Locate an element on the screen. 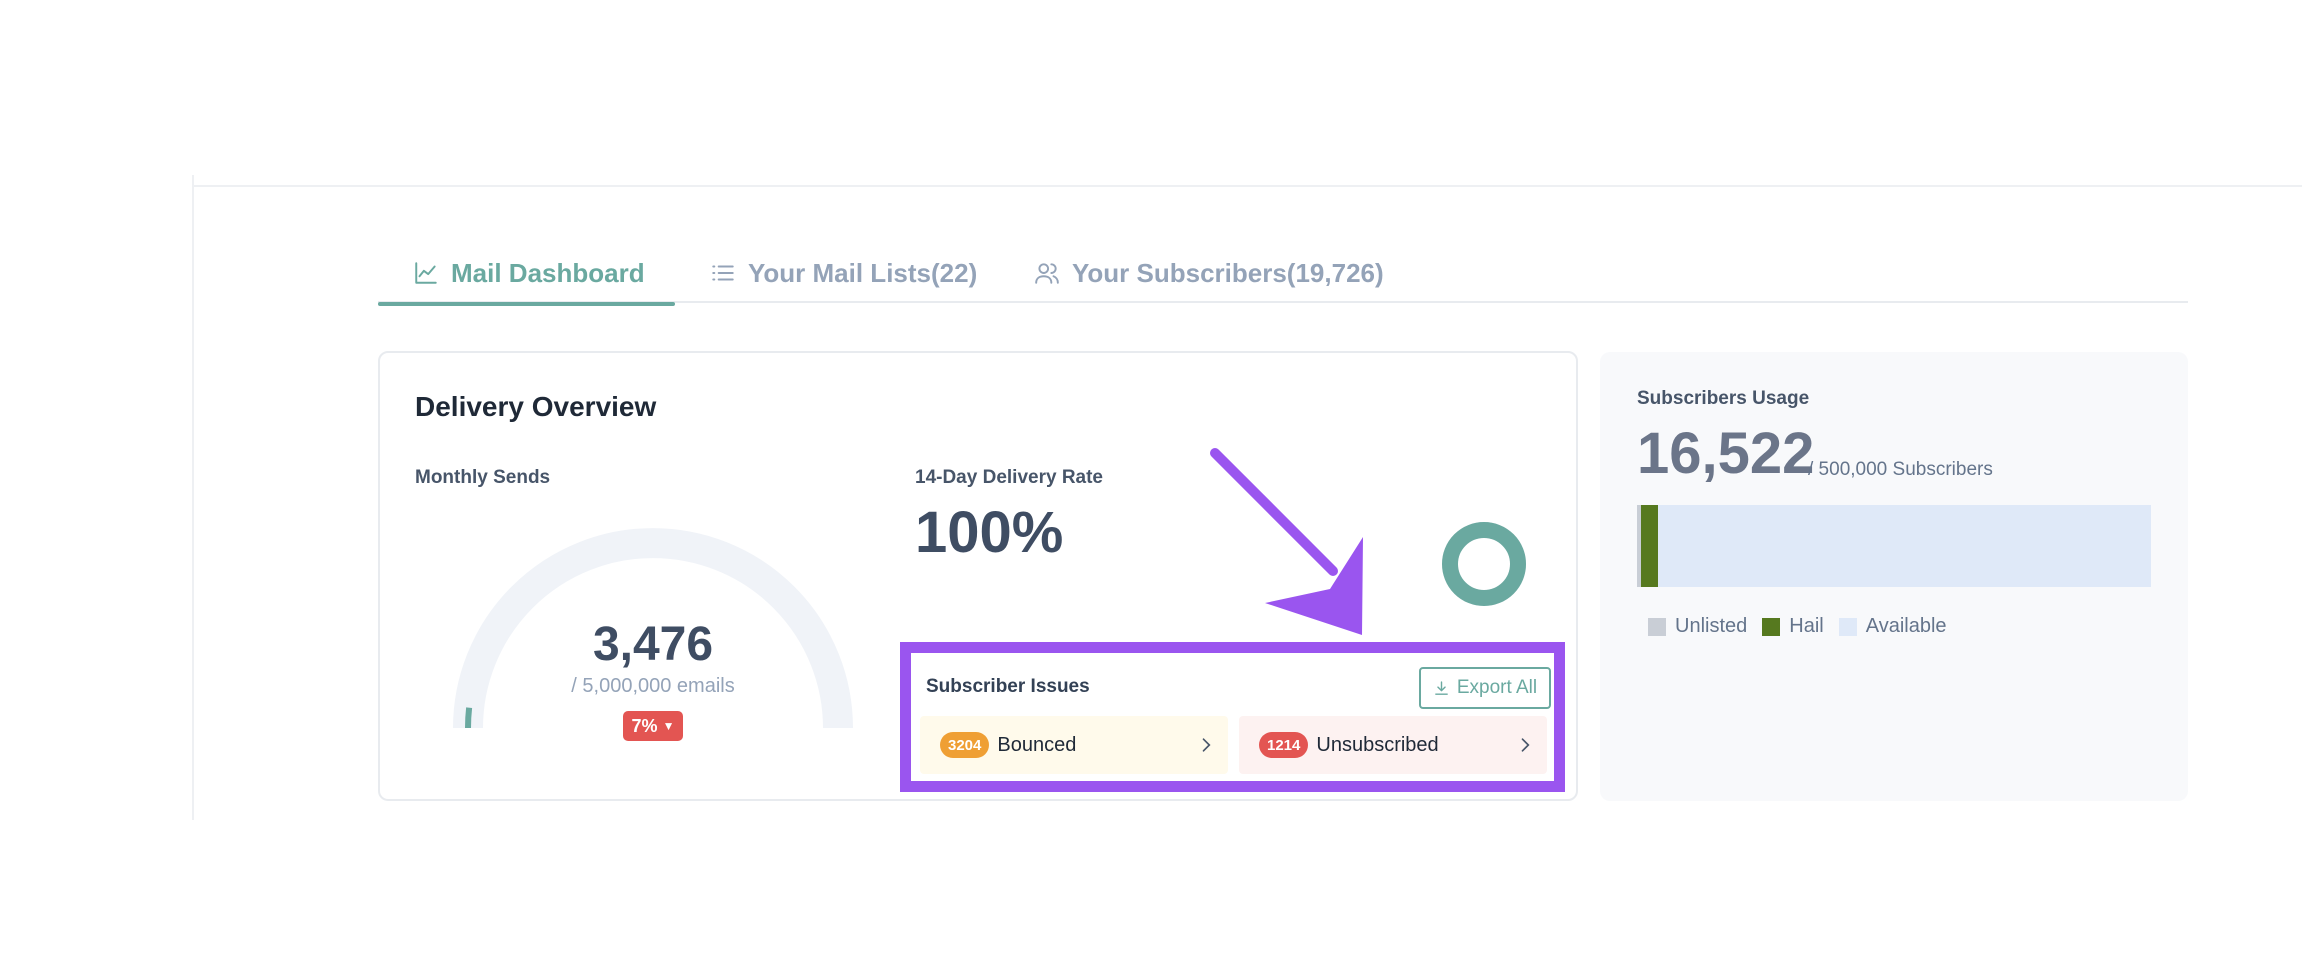  frame-divider-vertical is located at coordinates (193, 497).